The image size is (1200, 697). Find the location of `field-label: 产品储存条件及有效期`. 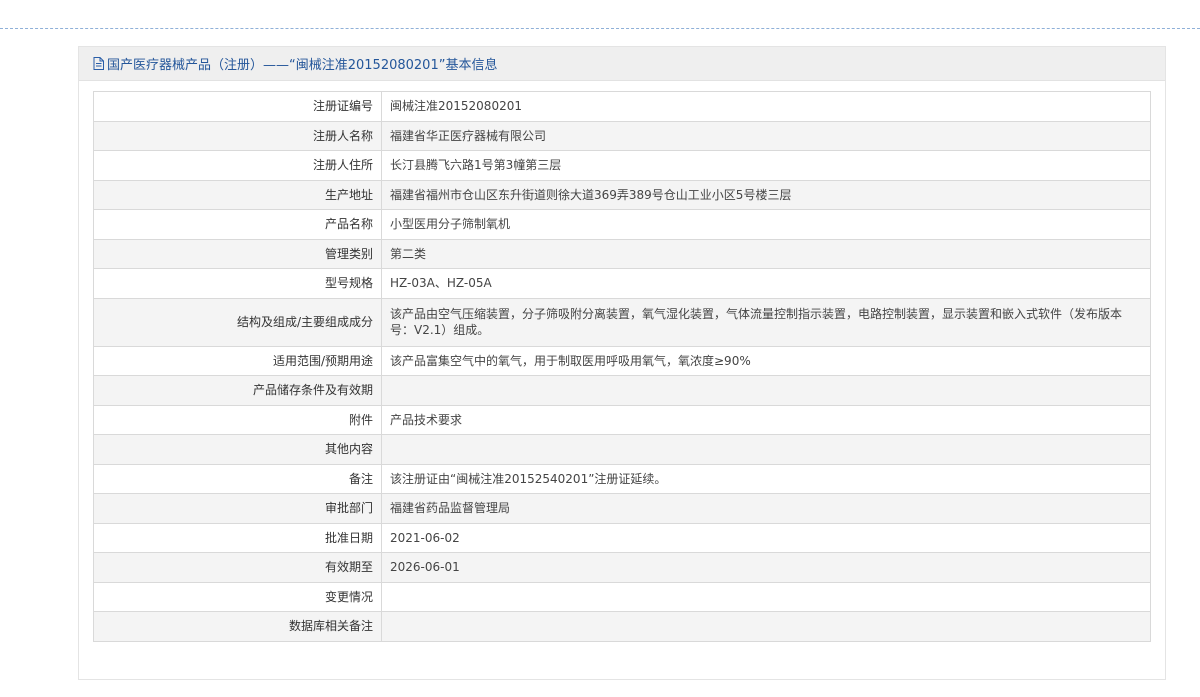

field-label: 产品储存条件及有效期 is located at coordinates (237, 390).